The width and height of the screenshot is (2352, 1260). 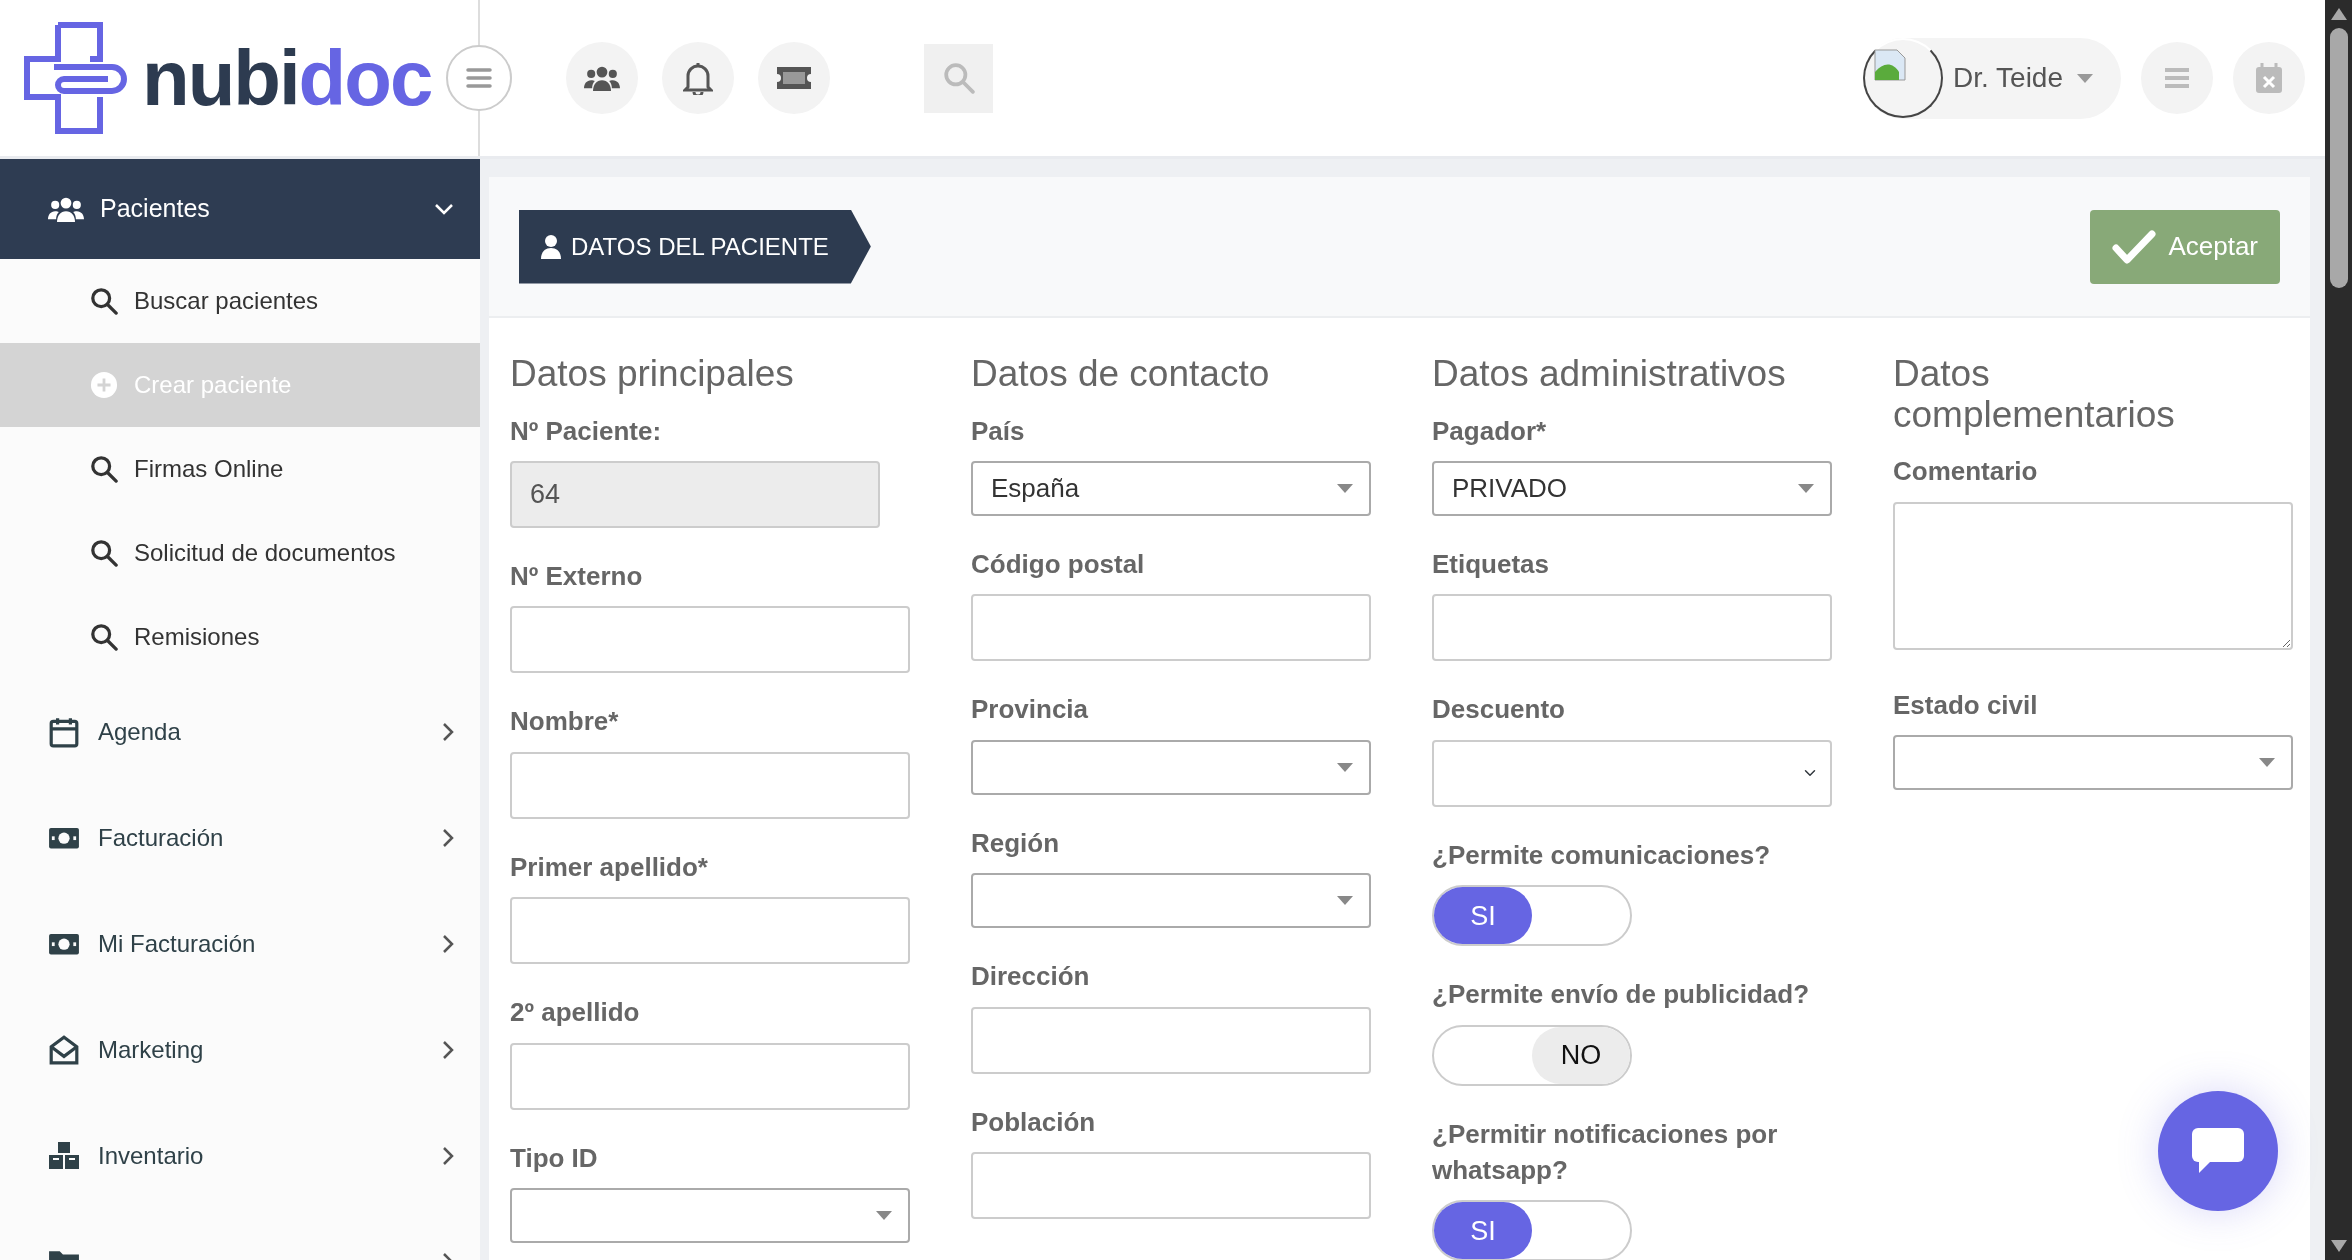 What do you see at coordinates (1966, 472) in the screenshot?
I see `field-label: Comentario` at bounding box center [1966, 472].